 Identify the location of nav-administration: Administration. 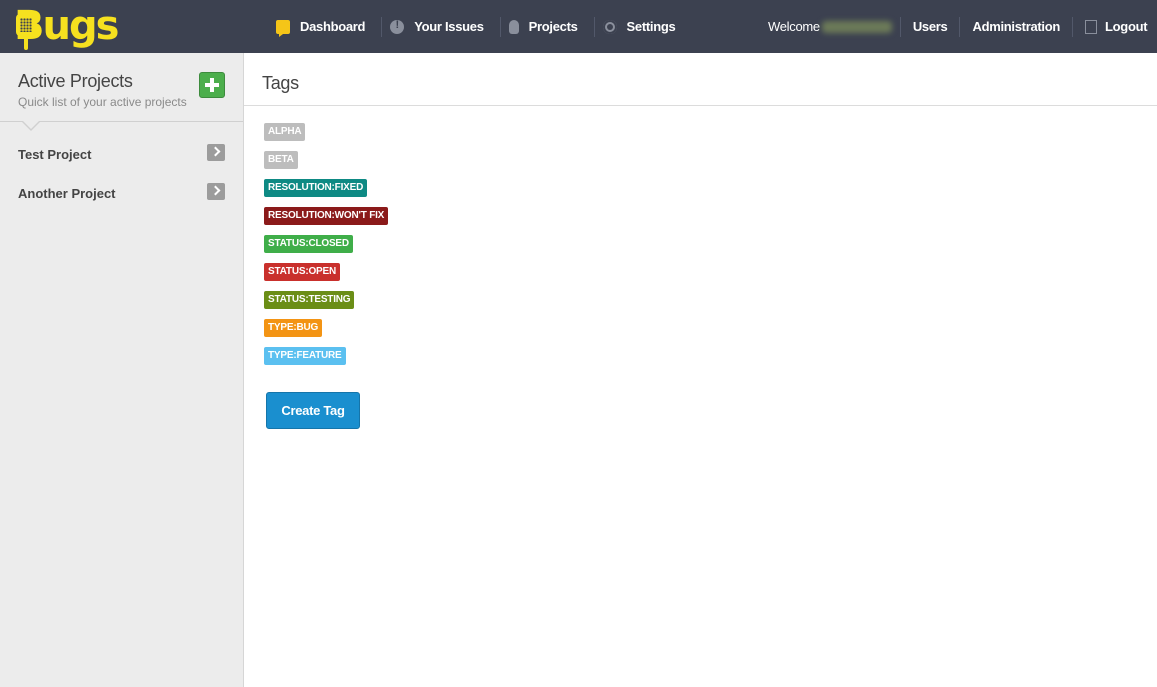
(1017, 26).